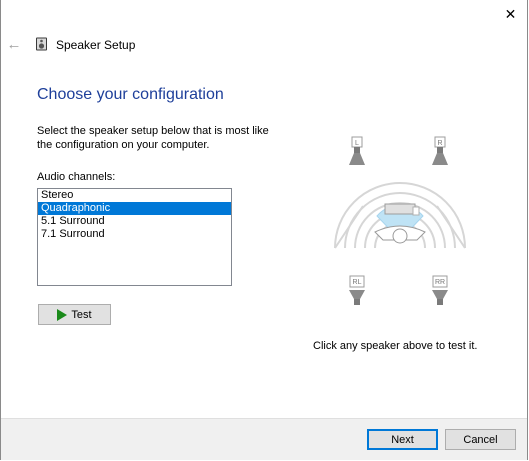 The image size is (529, 461). I want to click on speaker-label-rear-right: RR, so click(440, 282).